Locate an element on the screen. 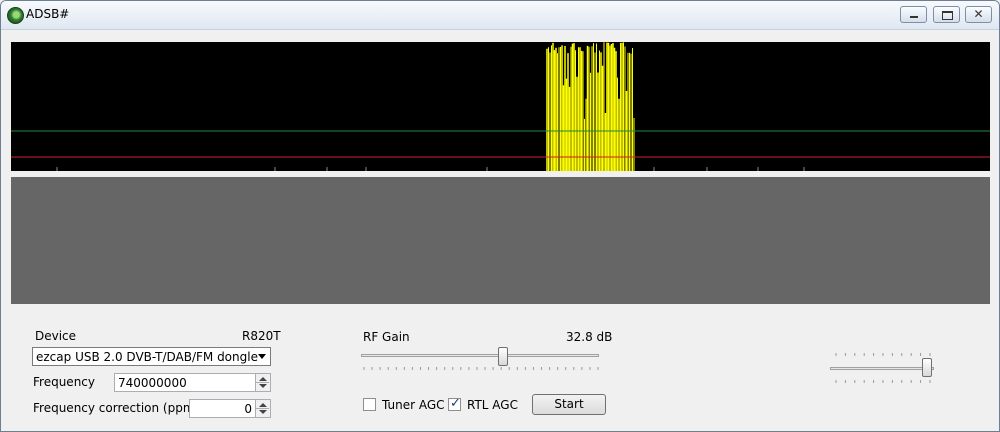 The height and width of the screenshot is (432, 1000). device-select: ezcap USB 2.0 DVB-T/DAB/FM dongle is located at coordinates (151, 356).